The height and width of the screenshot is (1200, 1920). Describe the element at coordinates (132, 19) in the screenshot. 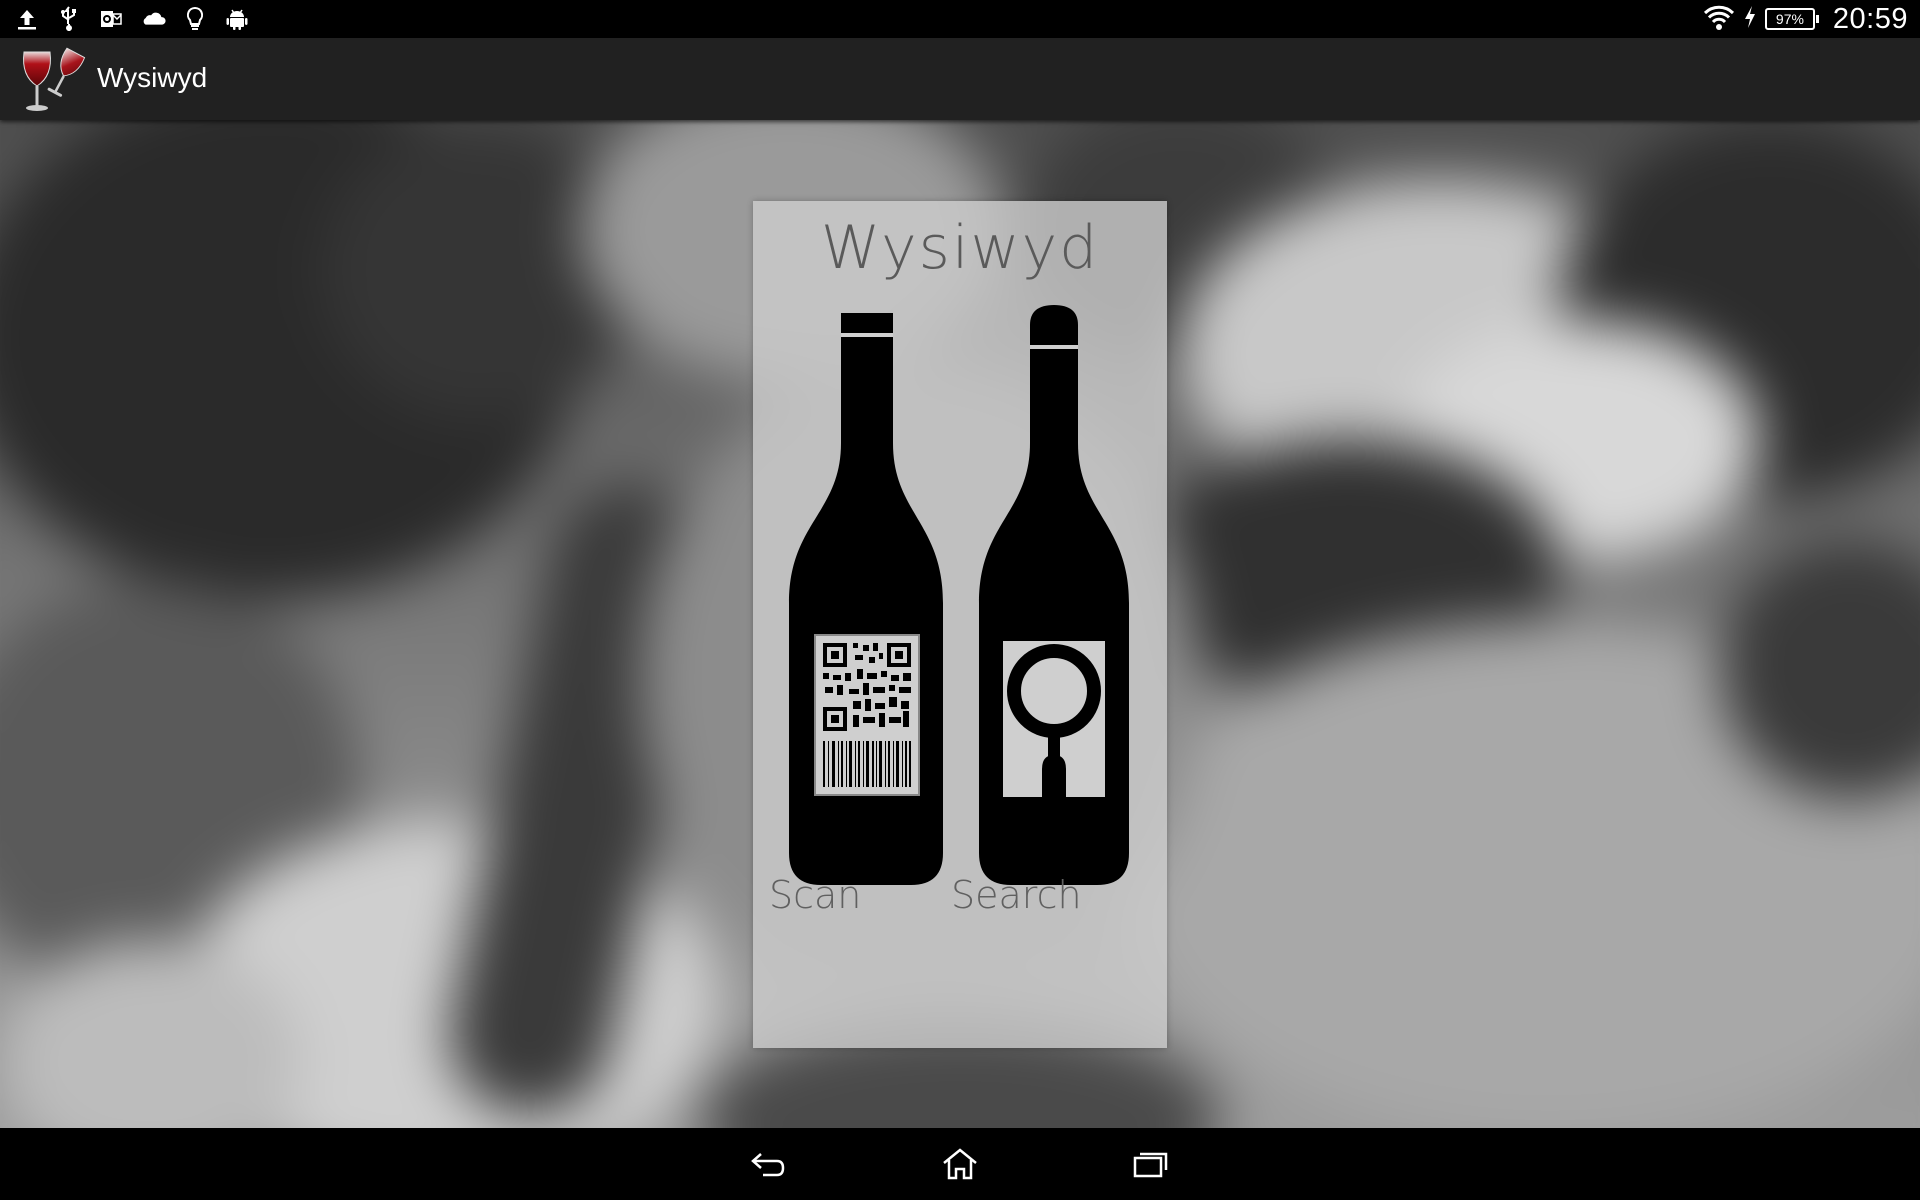

I see `notification-icons` at that location.